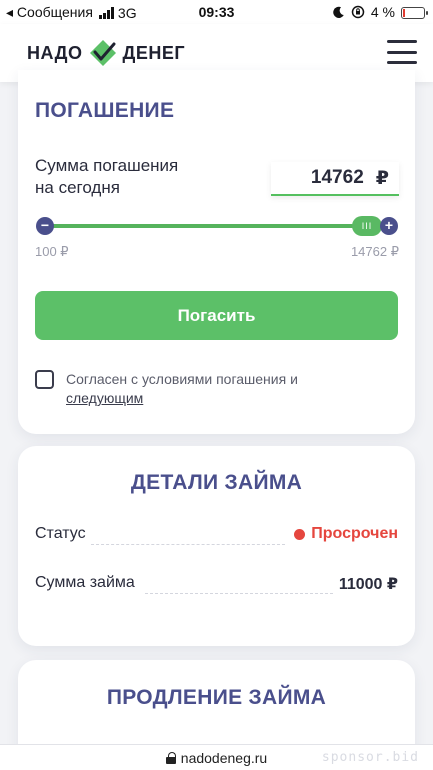  I want to click on site-logo: НАДО ДЕНЕГ, so click(106, 53).